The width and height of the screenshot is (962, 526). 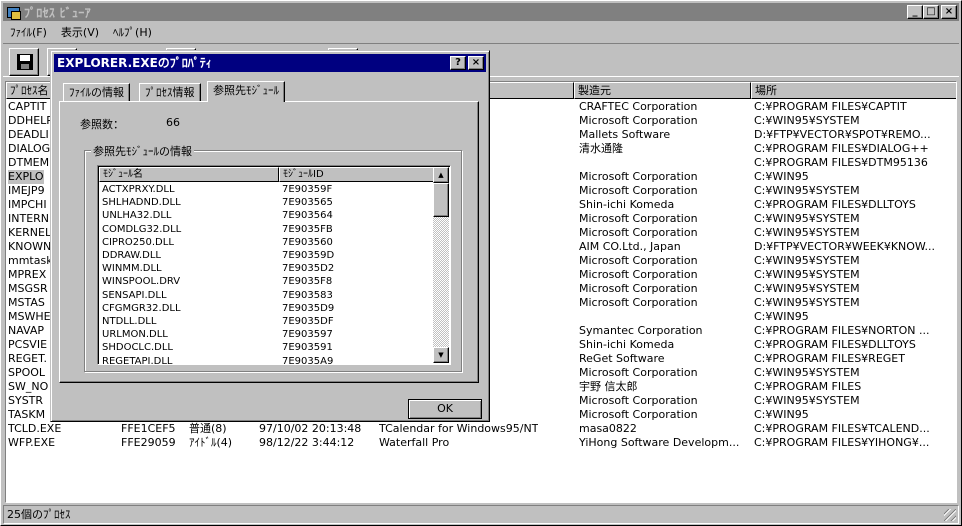 What do you see at coordinates (638, 106) in the screenshot?
I see `table-cell-vendor: CRAFTEC Corporation` at bounding box center [638, 106].